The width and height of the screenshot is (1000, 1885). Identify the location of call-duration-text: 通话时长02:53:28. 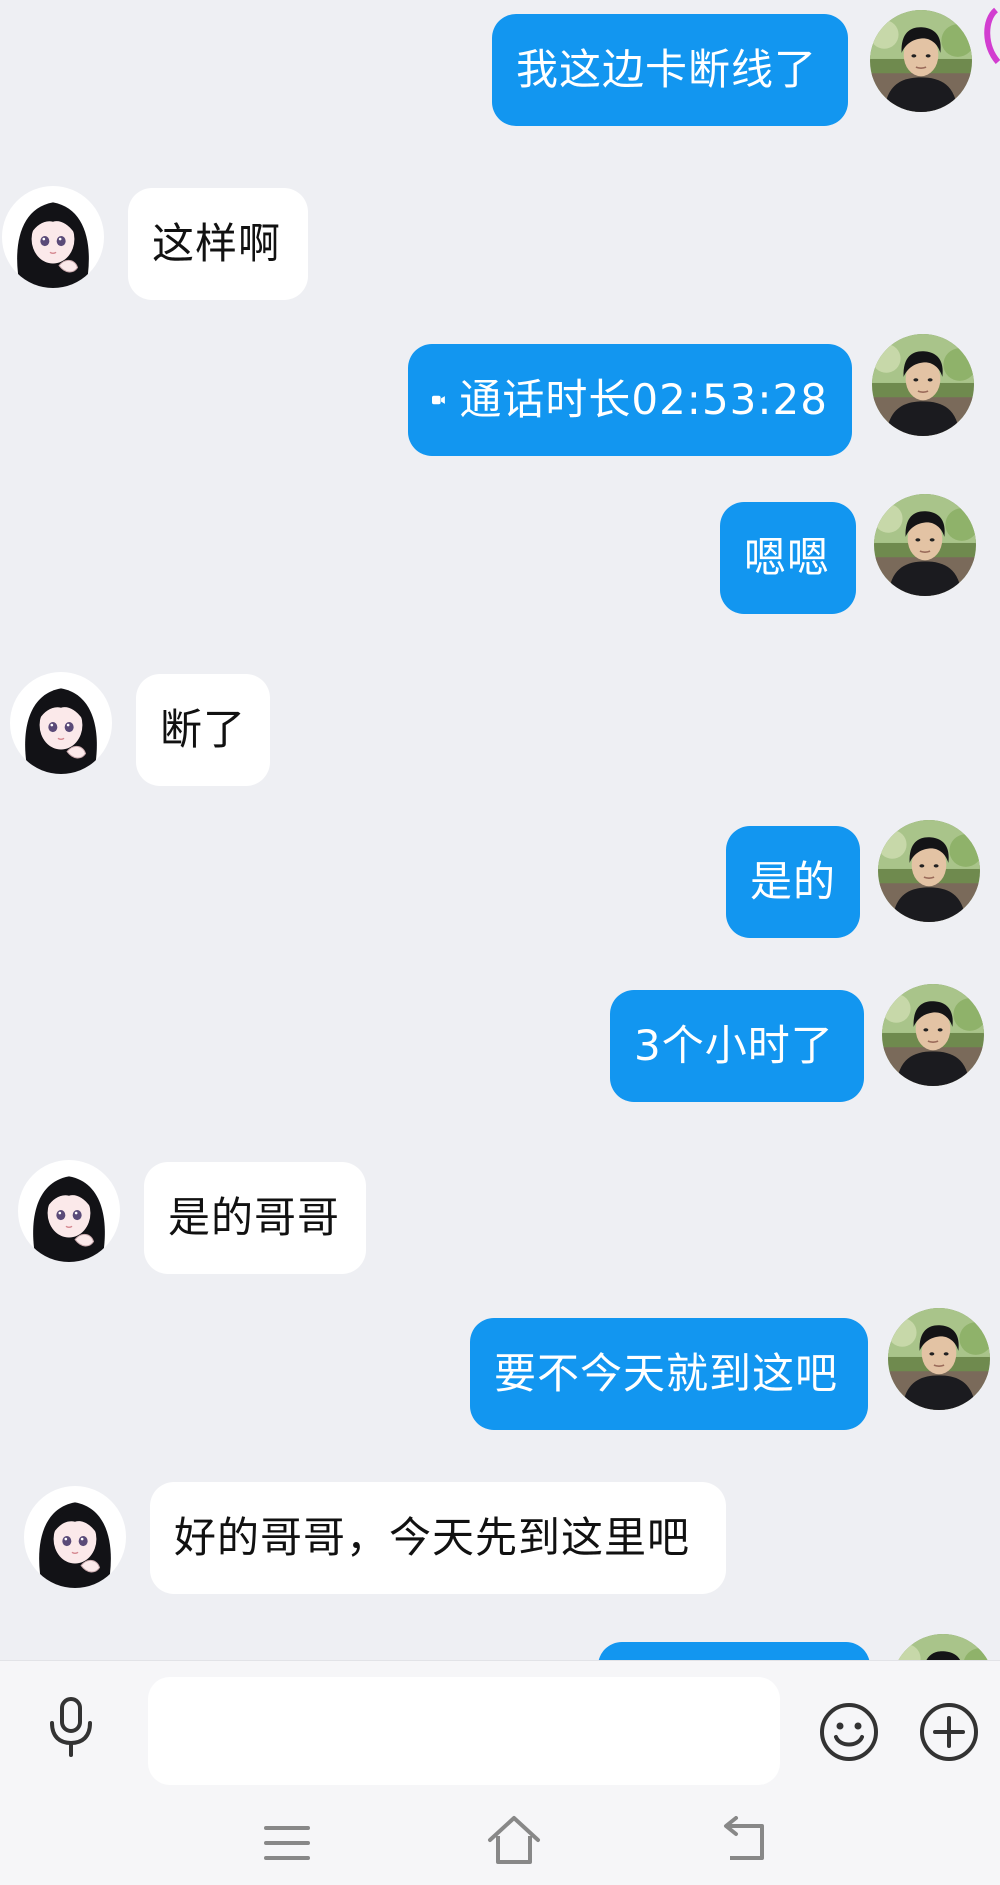
(643, 399).